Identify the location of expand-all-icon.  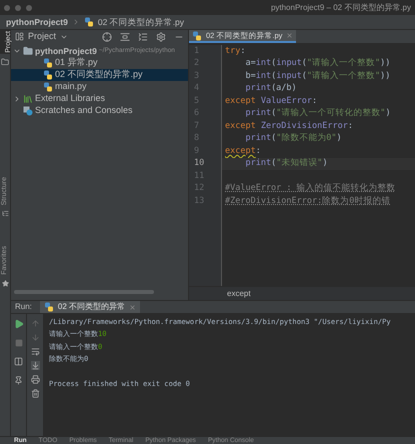
(125, 37).